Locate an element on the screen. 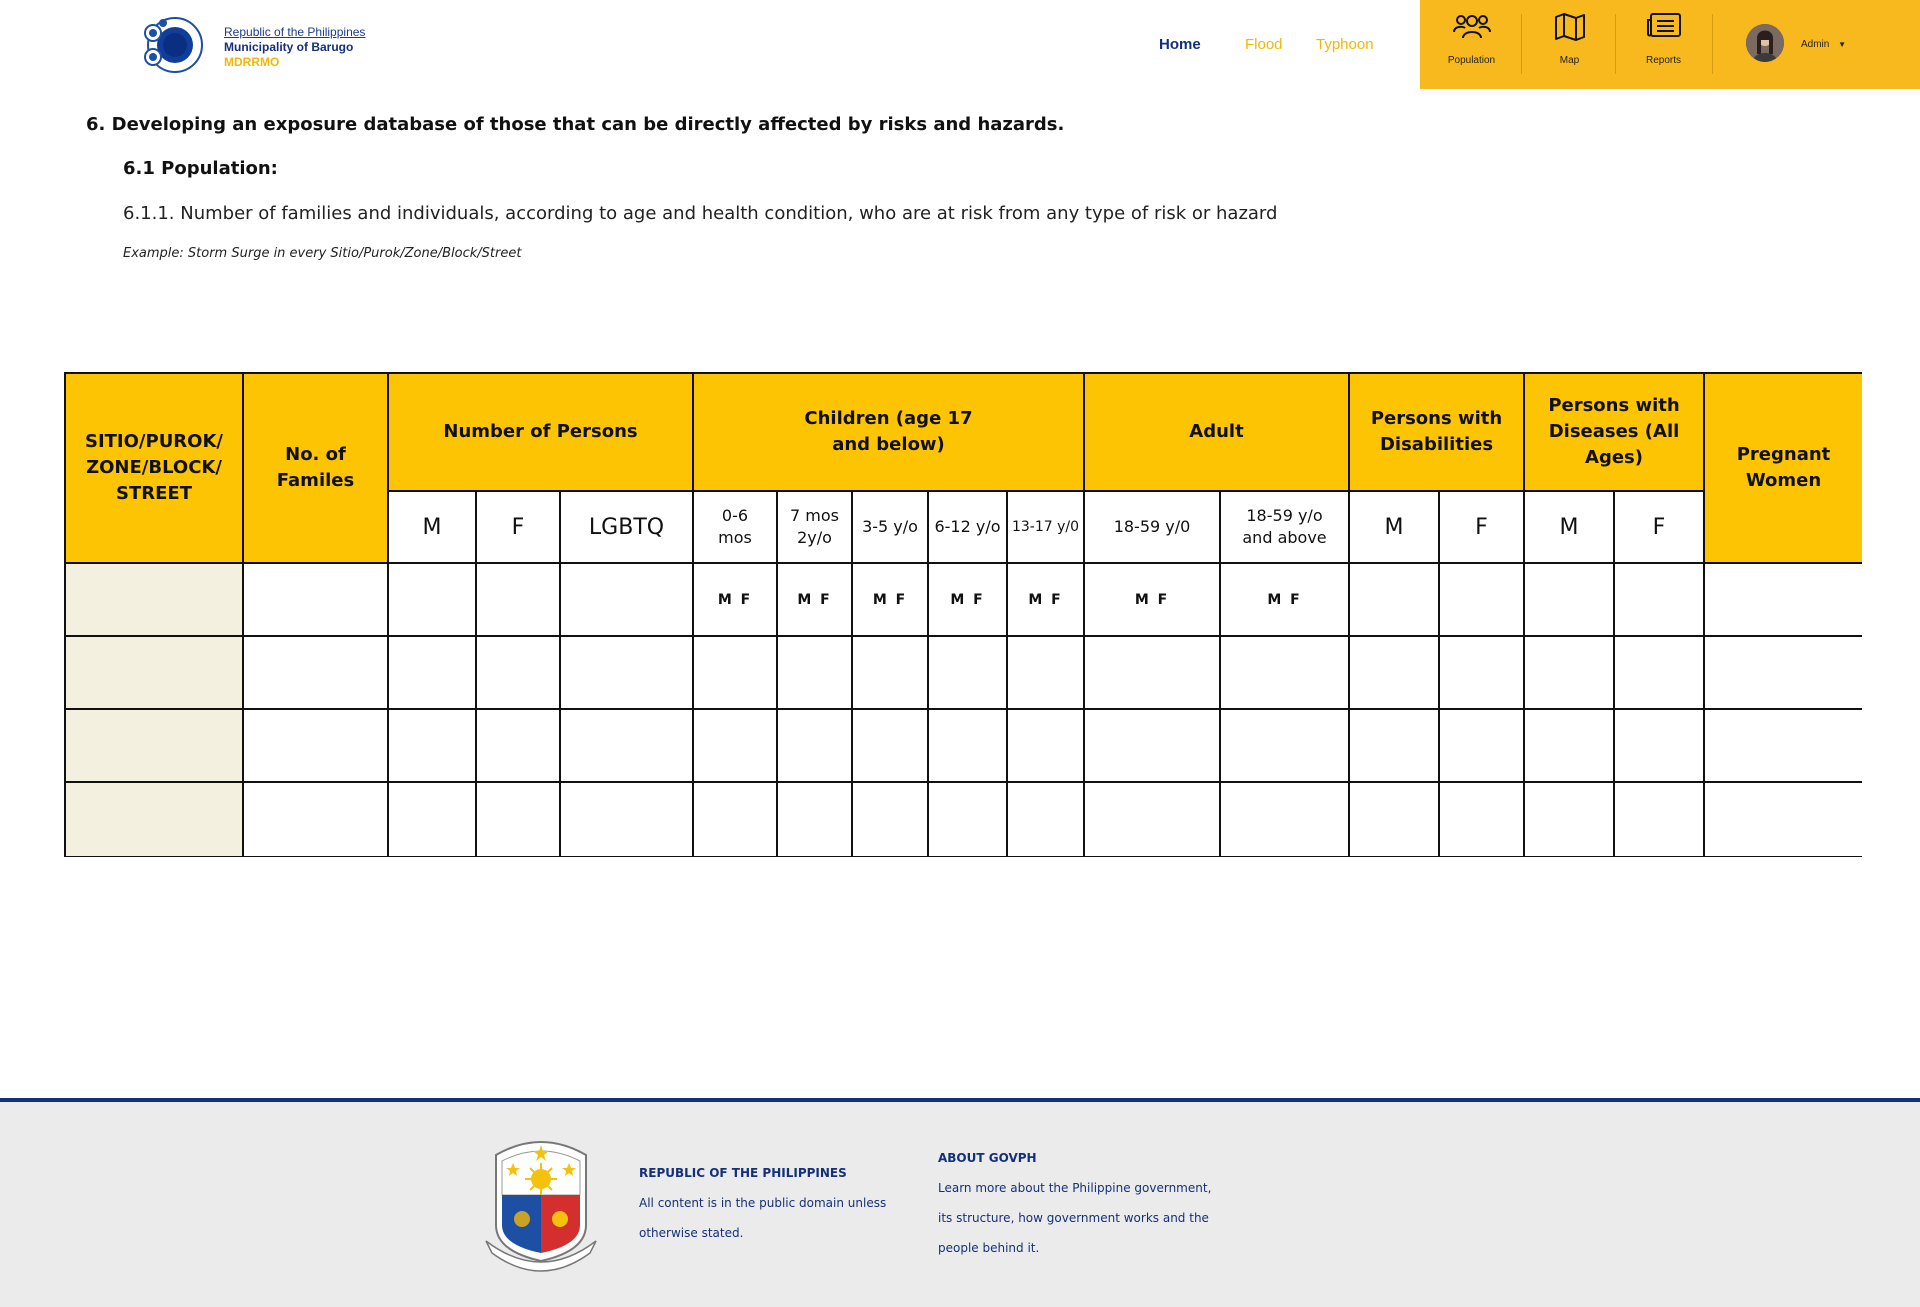 This screenshot has height=1307, width=1920. sub-dis-f-label: F is located at coordinates (1659, 527).